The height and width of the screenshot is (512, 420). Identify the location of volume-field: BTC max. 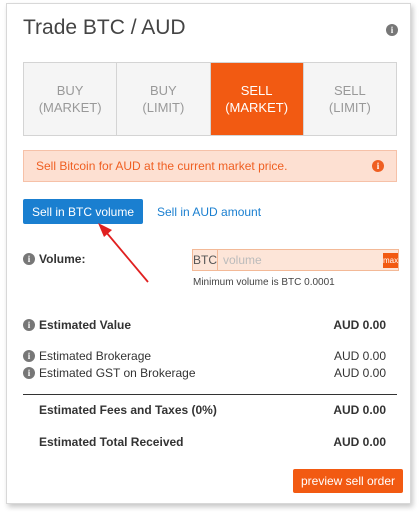
(295, 260).